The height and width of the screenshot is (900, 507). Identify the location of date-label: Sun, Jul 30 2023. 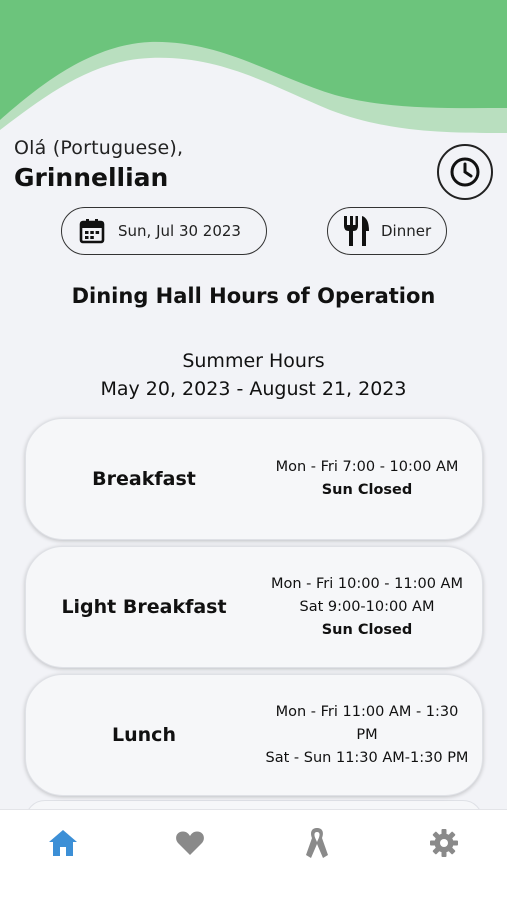
(179, 231).